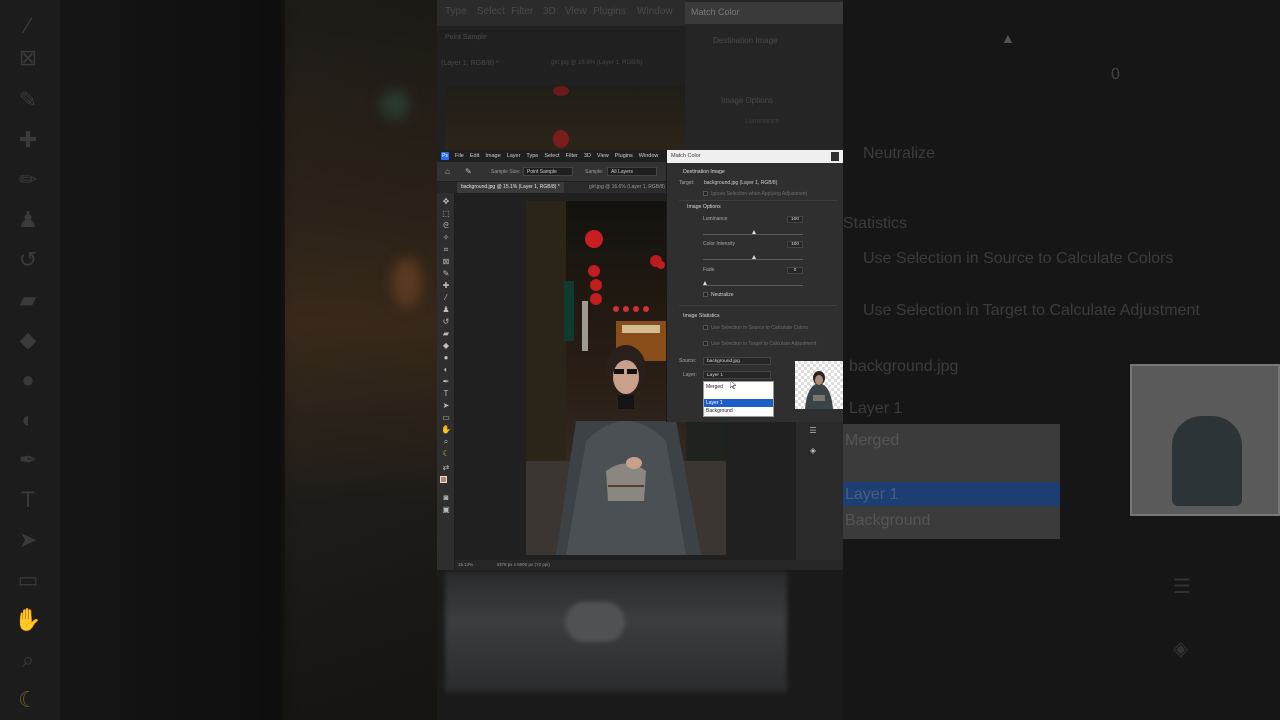  What do you see at coordinates (446, 226) in the screenshot?
I see `lasso-tool-icon: ᘓ` at bounding box center [446, 226].